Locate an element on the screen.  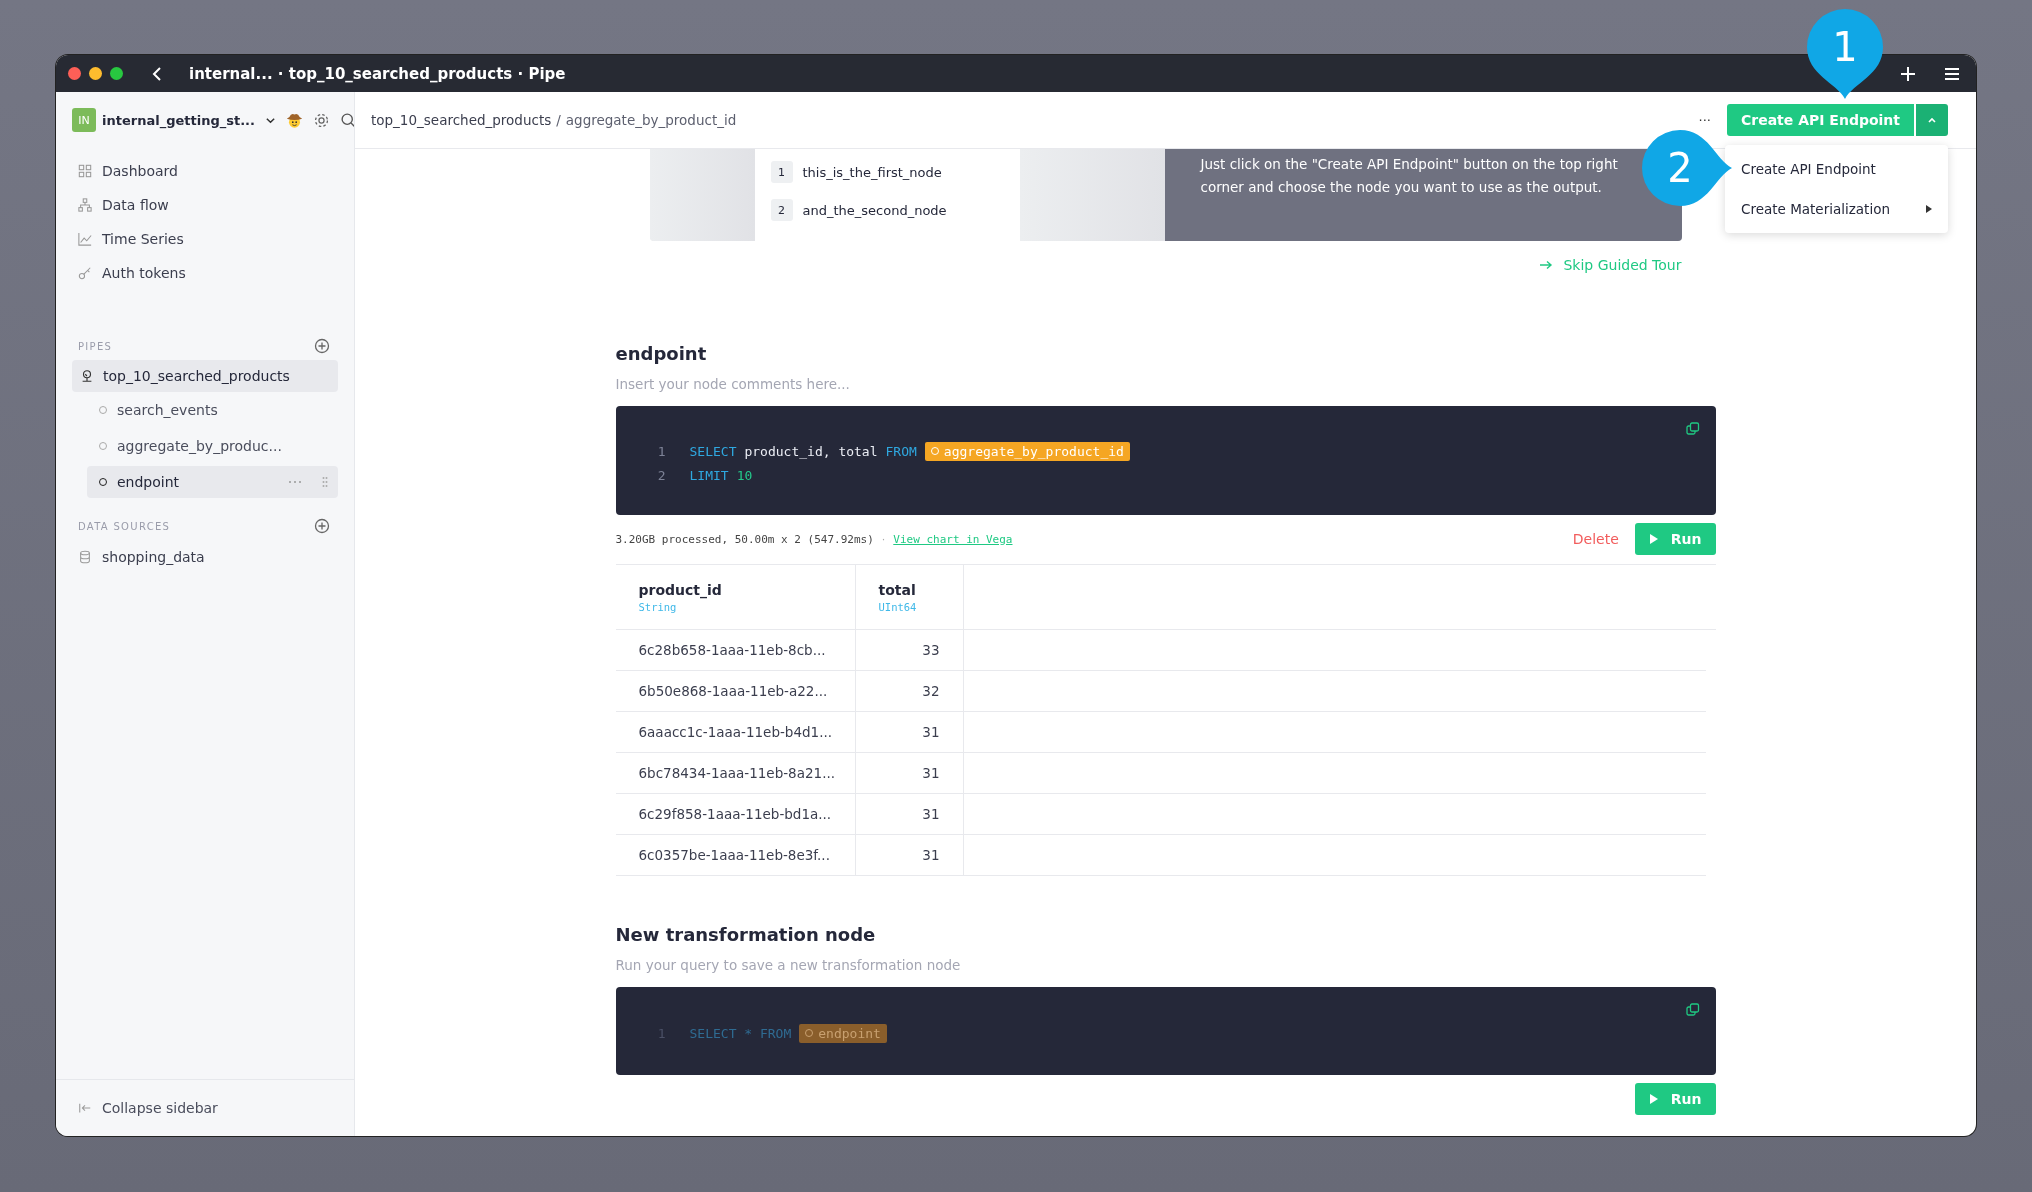
sql-keyword: LIMIT is located at coordinates (709, 475).